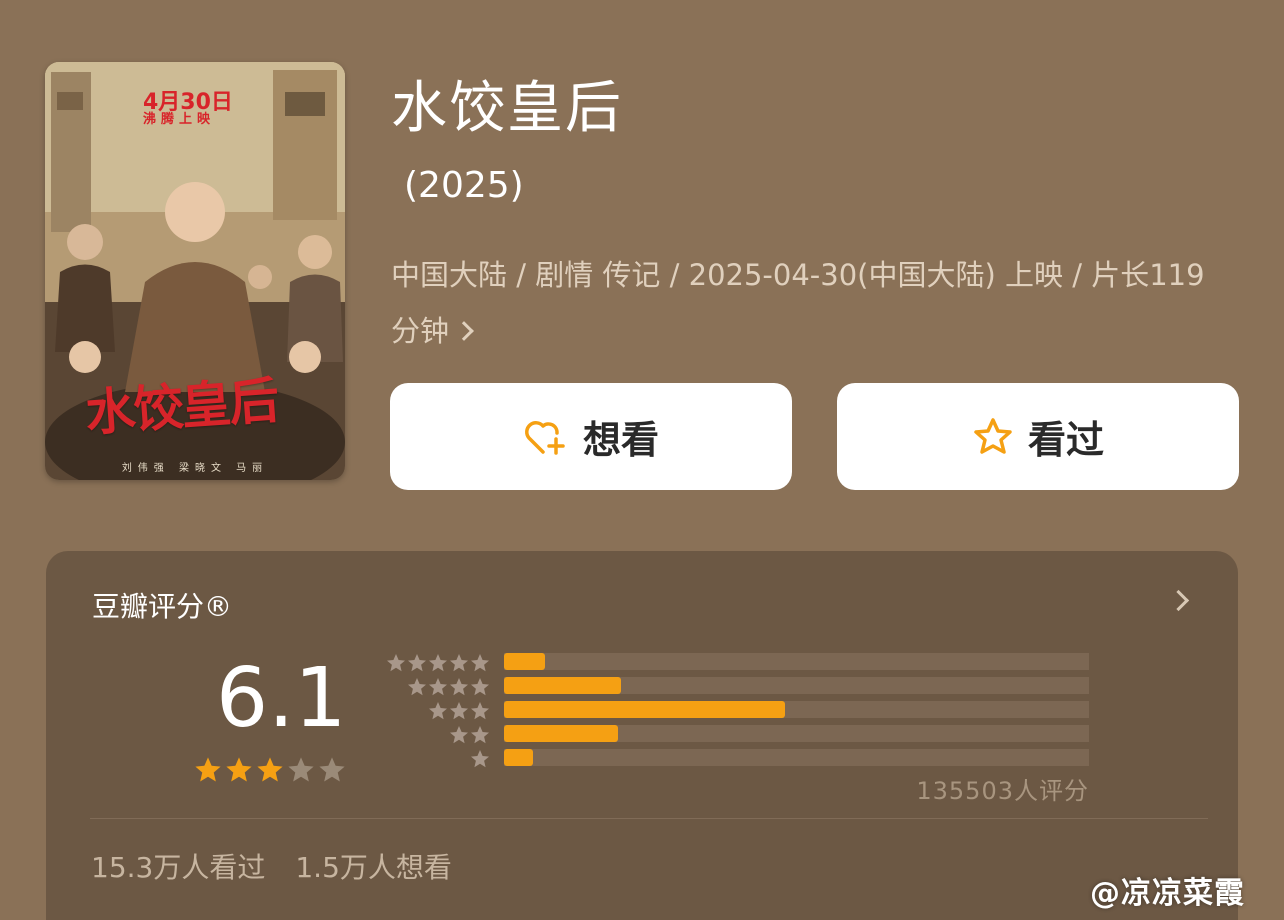  Describe the element at coordinates (649, 818) in the screenshot. I see `card-divider` at that location.